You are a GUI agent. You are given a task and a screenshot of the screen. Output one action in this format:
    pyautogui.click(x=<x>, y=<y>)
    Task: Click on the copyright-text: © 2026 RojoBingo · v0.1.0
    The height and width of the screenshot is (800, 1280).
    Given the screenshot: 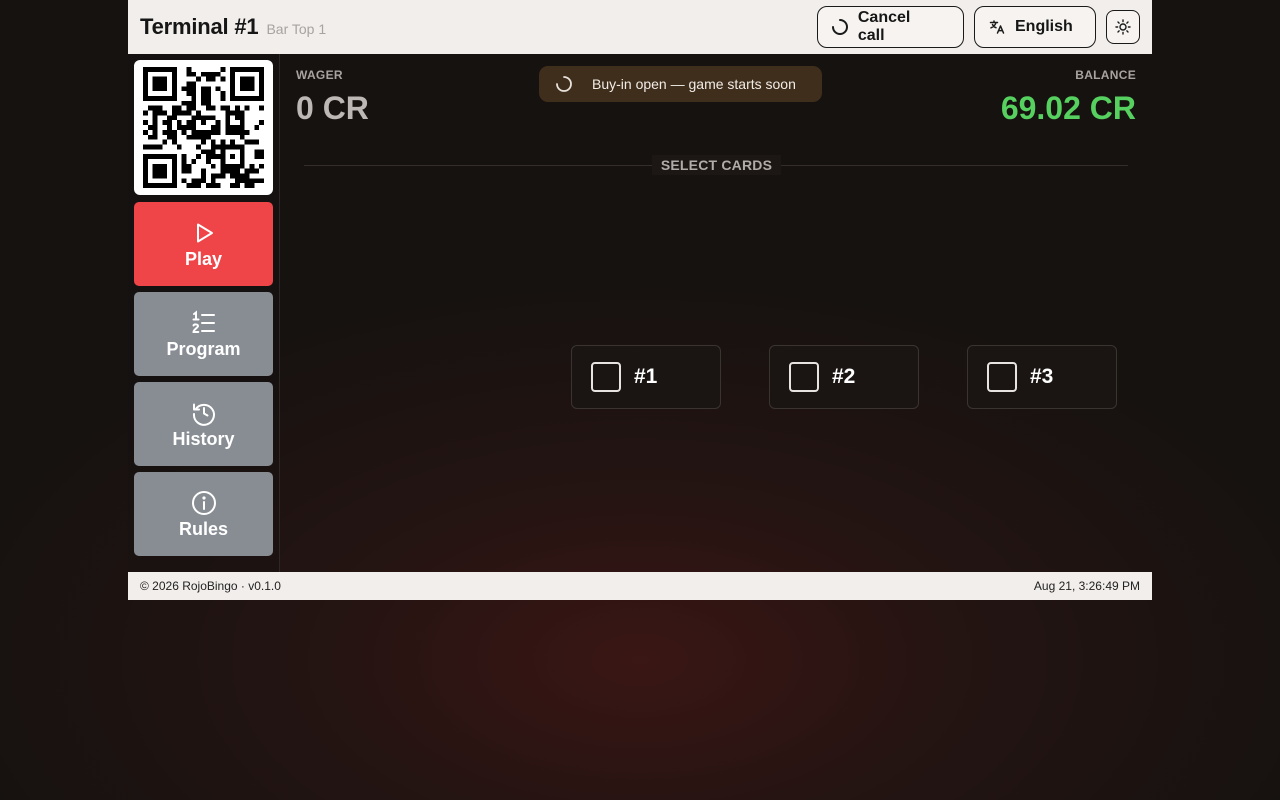 What is the action you would take?
    pyautogui.click(x=210, y=586)
    